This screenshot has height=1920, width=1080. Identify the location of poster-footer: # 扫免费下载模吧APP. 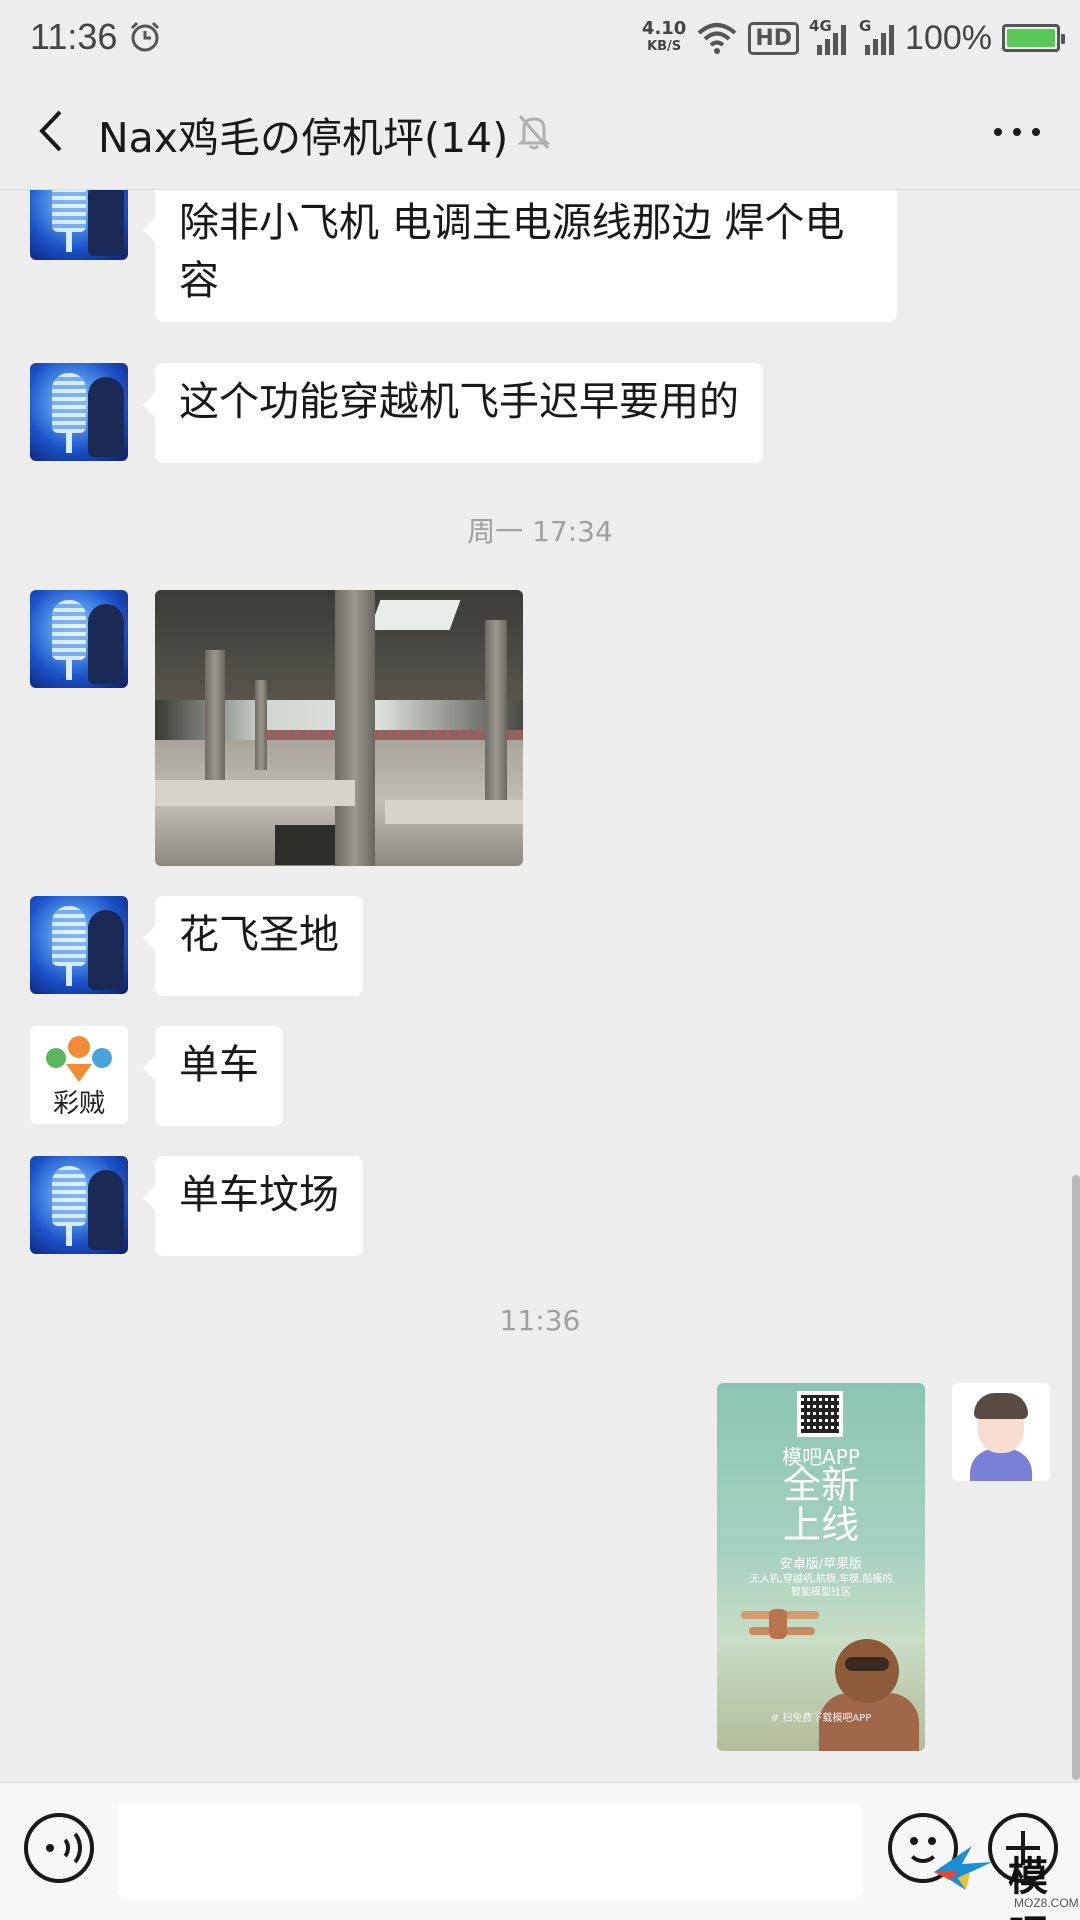
(821, 1718).